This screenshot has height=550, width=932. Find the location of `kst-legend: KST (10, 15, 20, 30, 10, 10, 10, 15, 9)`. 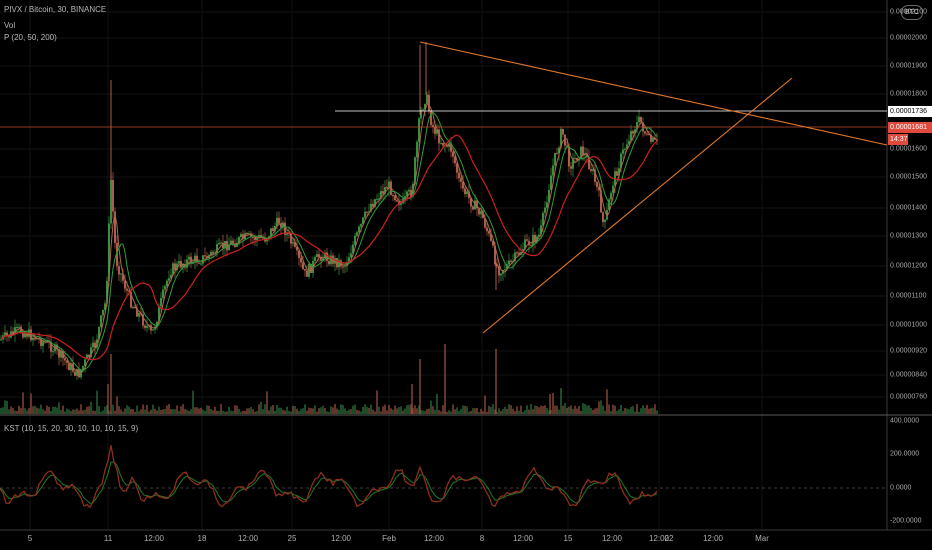

kst-legend: KST (10, 15, 20, 30, 10, 10, 10, 15, 9) is located at coordinates (71, 428).